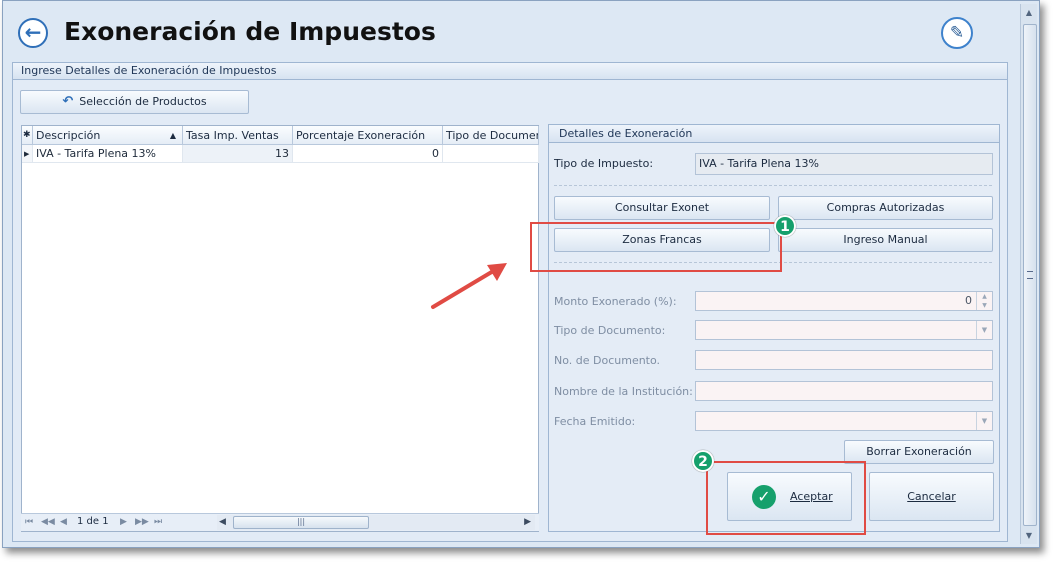 Image resolution: width=1062 pixels, height=572 pixels. What do you see at coordinates (27, 154) in the screenshot?
I see `row-indicator-icon: ▶` at bounding box center [27, 154].